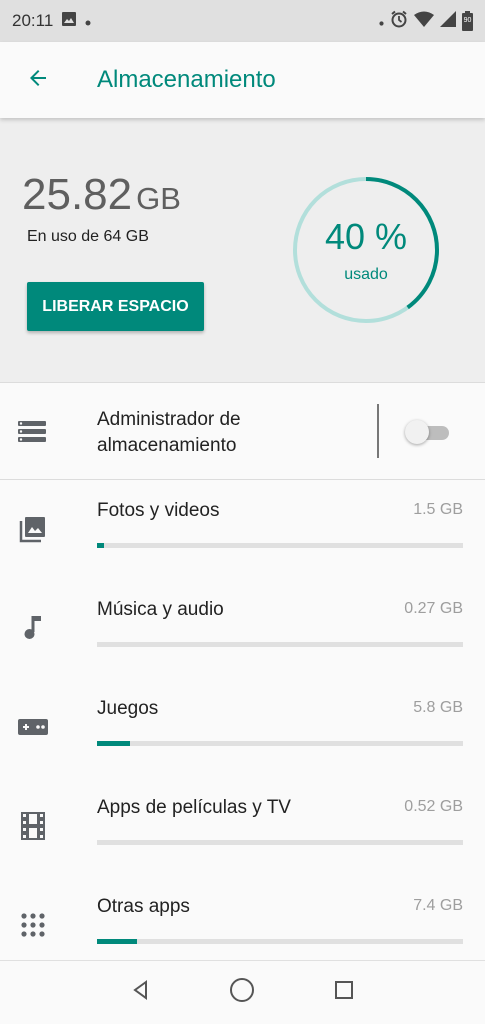  Describe the element at coordinates (378, 431) in the screenshot. I see `divider` at that location.